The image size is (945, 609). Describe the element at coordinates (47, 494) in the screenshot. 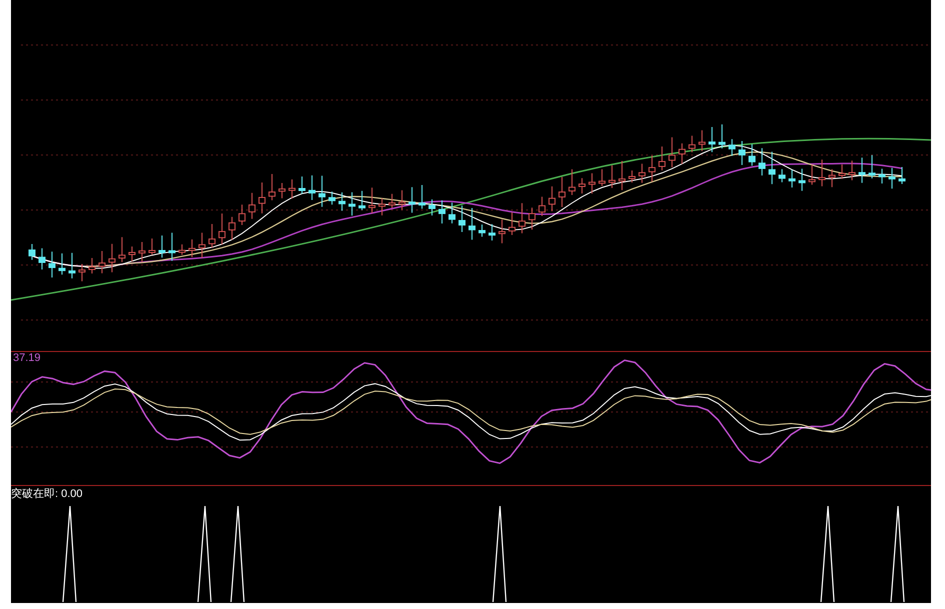

I see `signal-label: 突破在即: 0.00` at that location.